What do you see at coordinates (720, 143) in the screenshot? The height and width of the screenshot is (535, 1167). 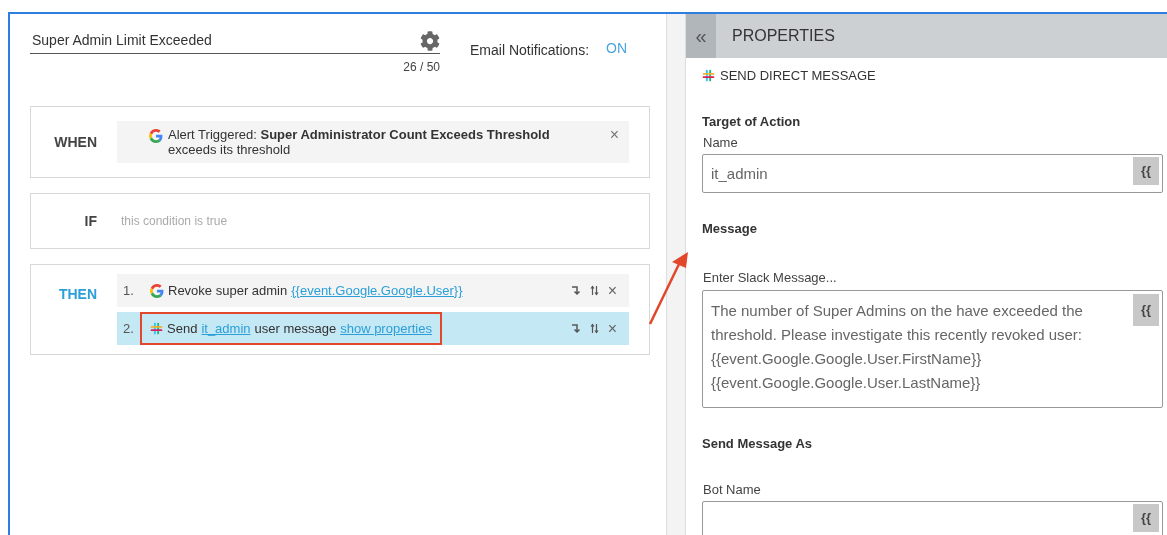 I see `field-label: Name` at bounding box center [720, 143].